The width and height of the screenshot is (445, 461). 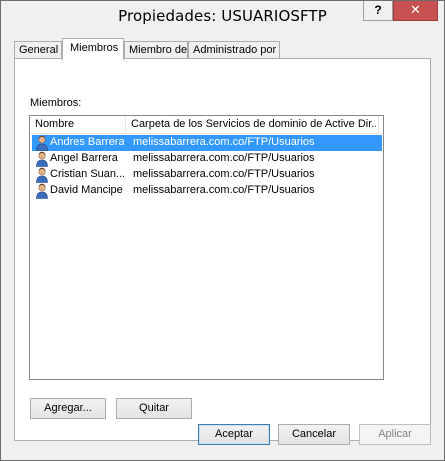 I want to click on members-label: Miembros:, so click(x=56, y=103).